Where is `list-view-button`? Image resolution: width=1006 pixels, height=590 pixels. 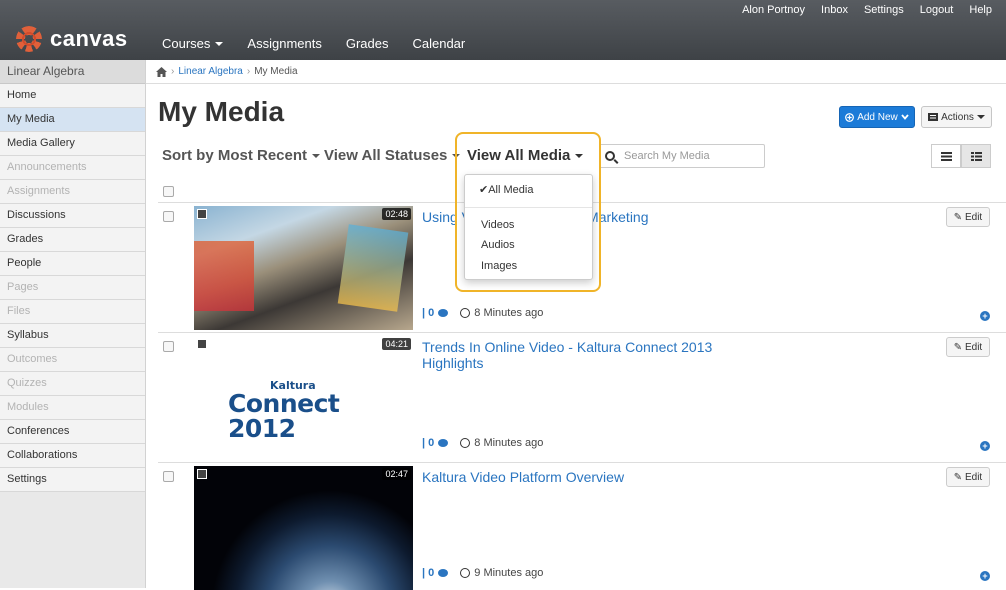 list-view-button is located at coordinates (946, 156).